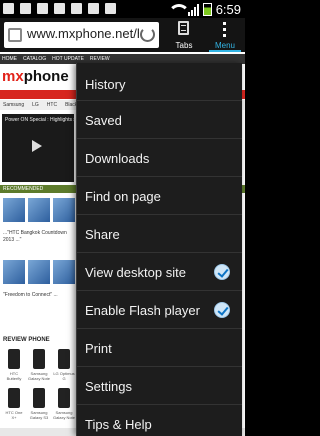  I want to click on section-title: RECOMMENDED, so click(23, 189).